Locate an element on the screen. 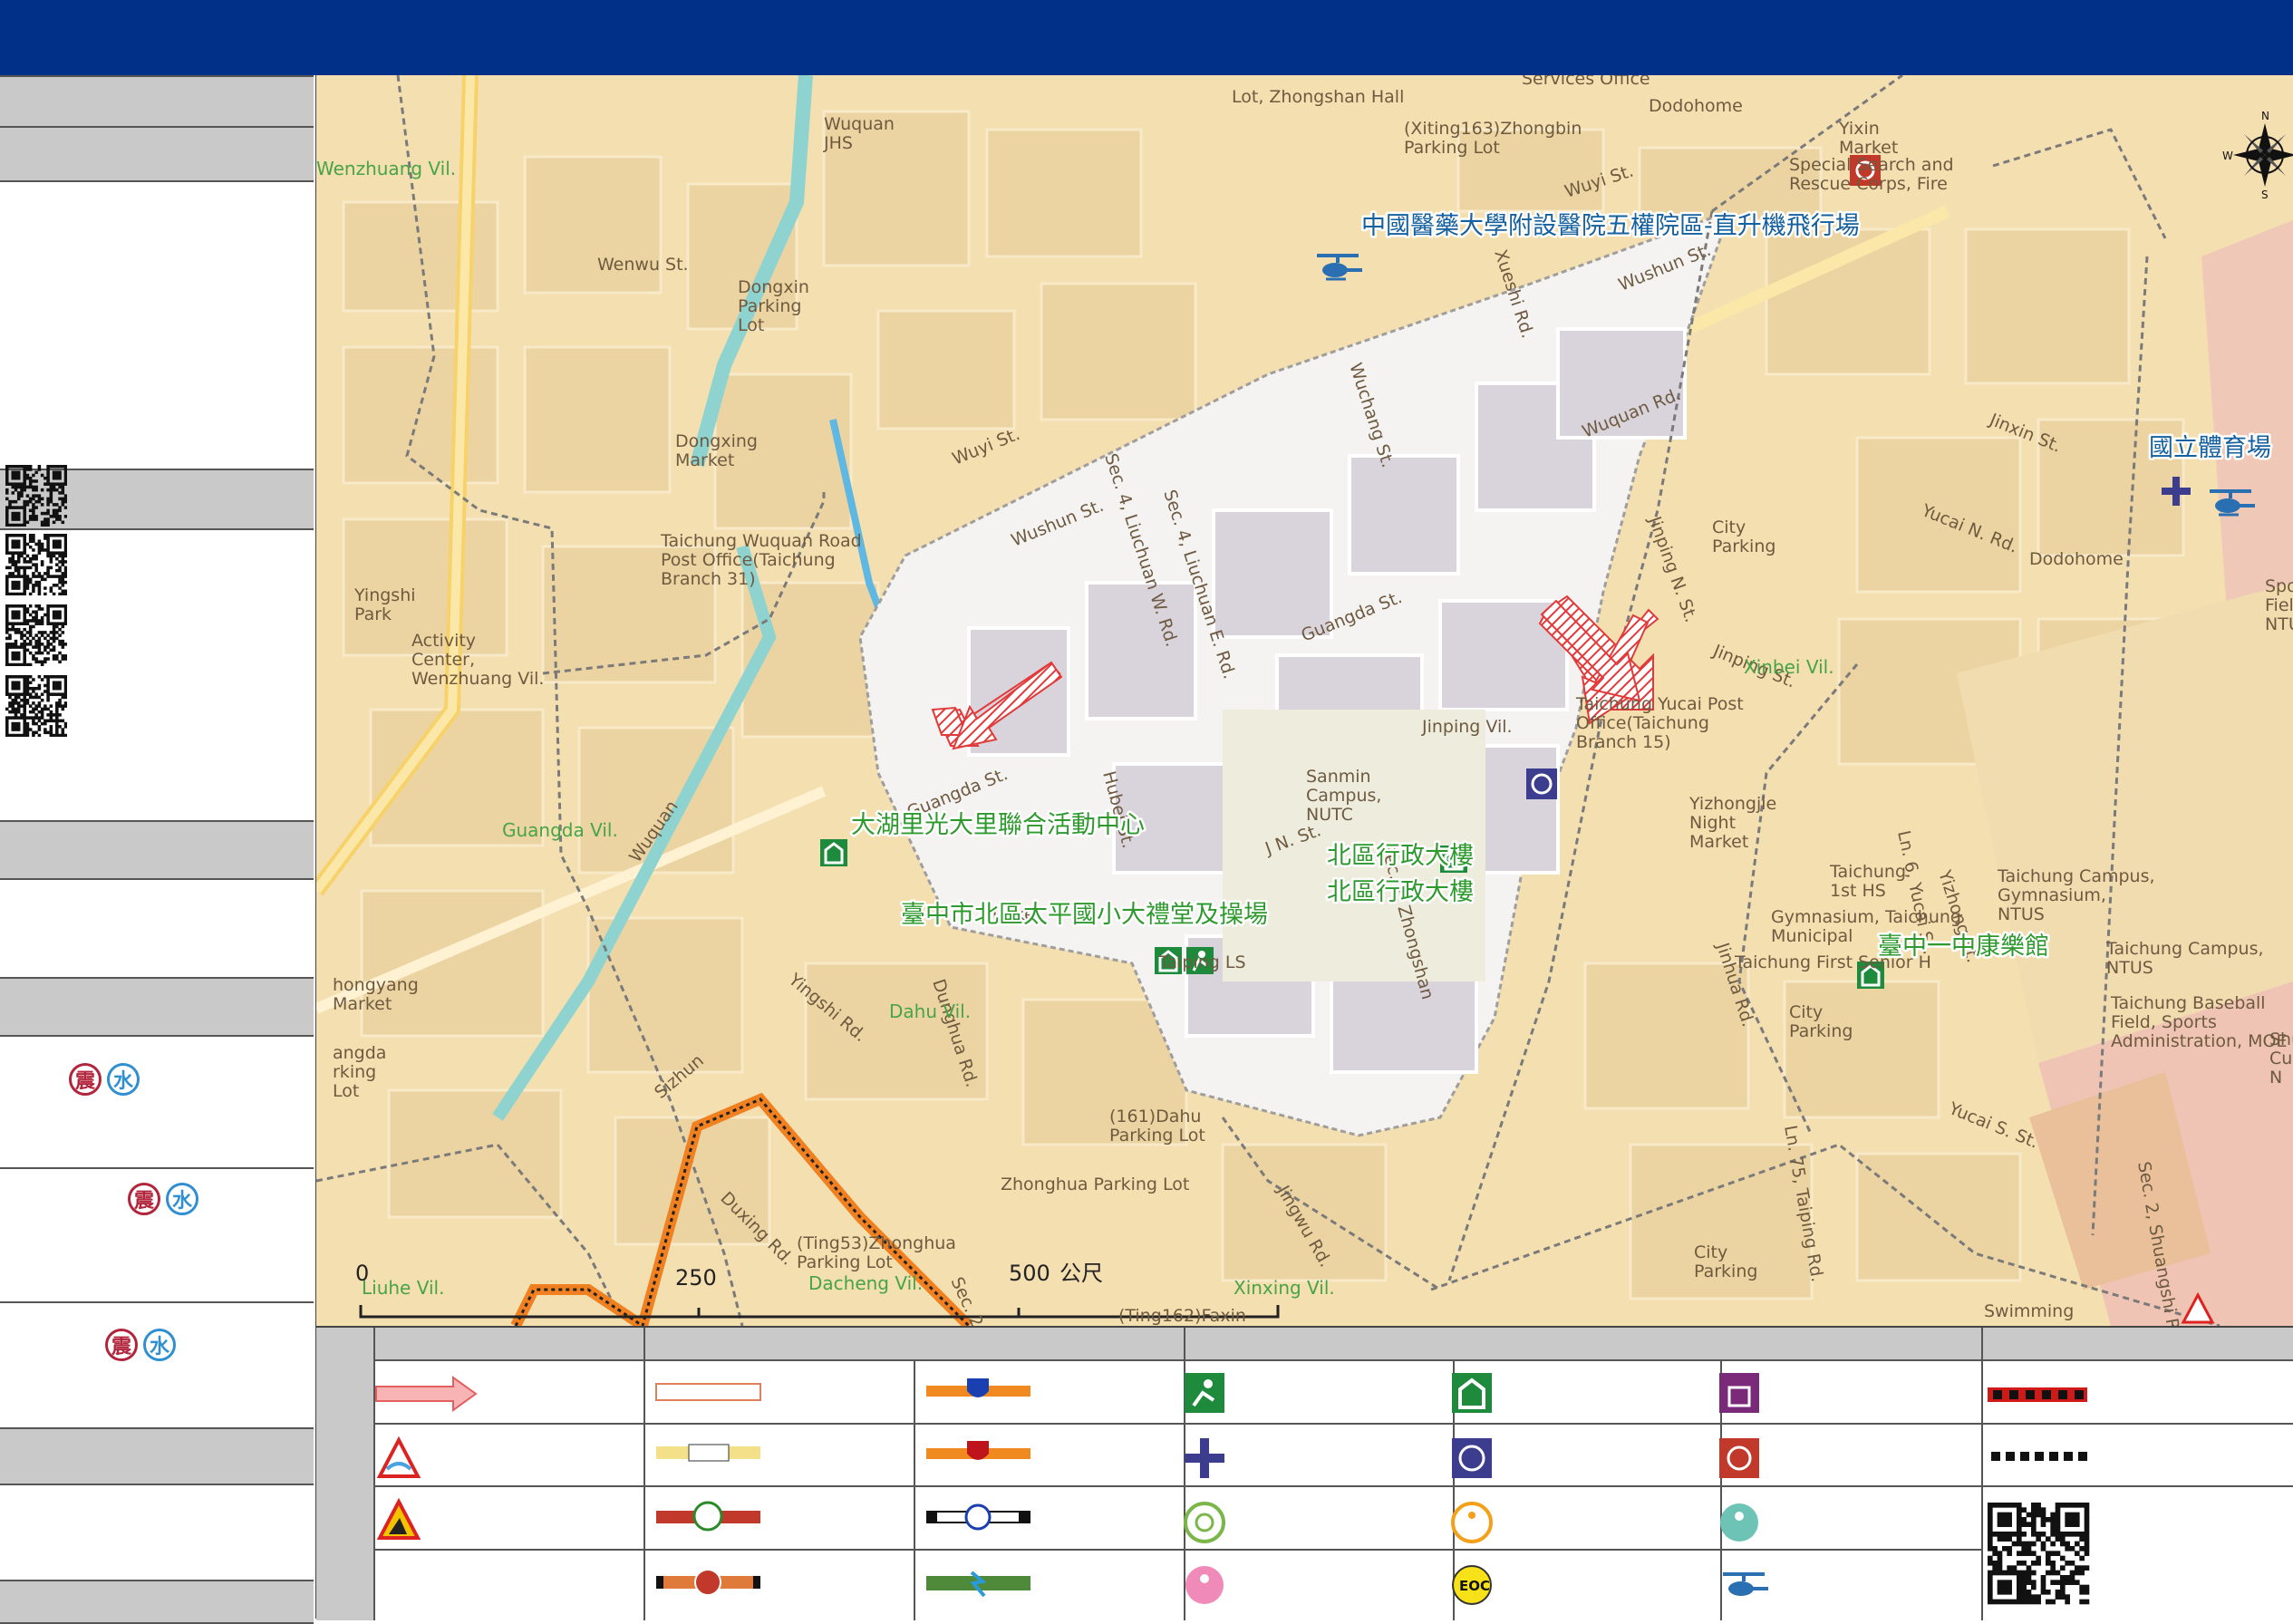  place-label: Yixin Market is located at coordinates (1868, 138).